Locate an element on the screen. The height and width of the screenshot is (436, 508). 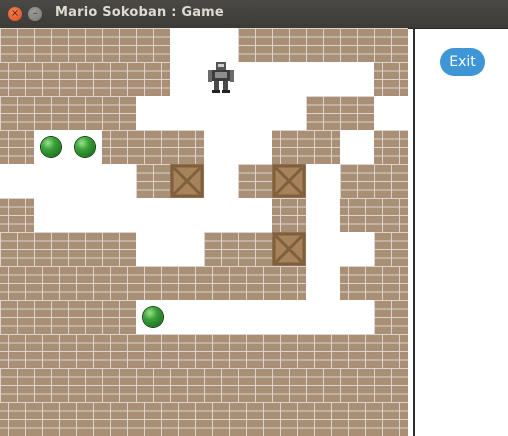
minimize-window-button: – is located at coordinates (35, 14).